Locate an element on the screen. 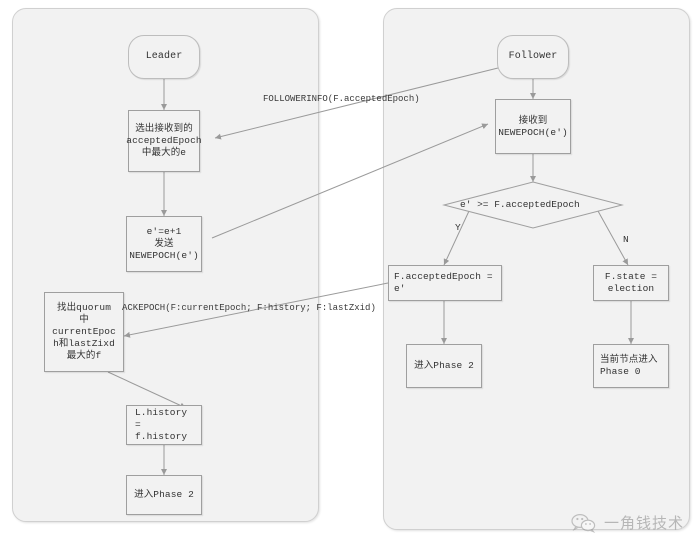 The width and height of the screenshot is (700, 545). branch-yes-label: Y is located at coordinates (458, 227).